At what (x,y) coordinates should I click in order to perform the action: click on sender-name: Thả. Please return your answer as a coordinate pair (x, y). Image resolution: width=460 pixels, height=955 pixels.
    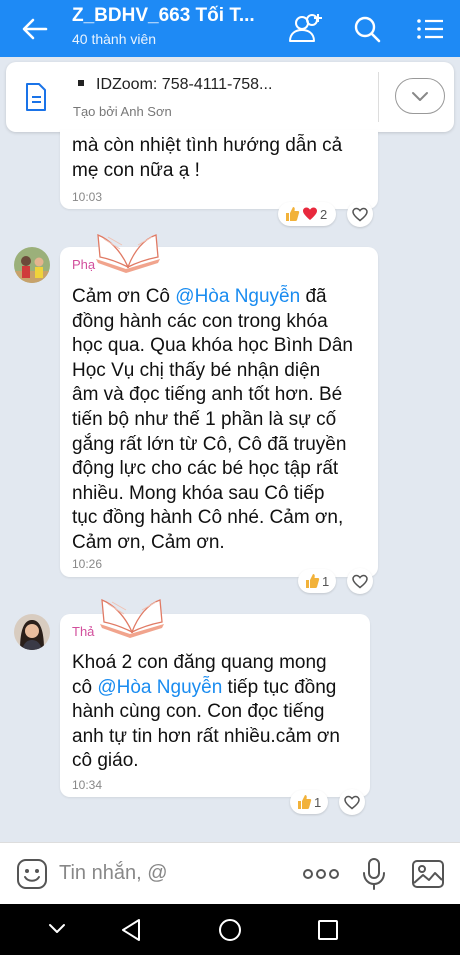
    Looking at the image, I should click on (83, 631).